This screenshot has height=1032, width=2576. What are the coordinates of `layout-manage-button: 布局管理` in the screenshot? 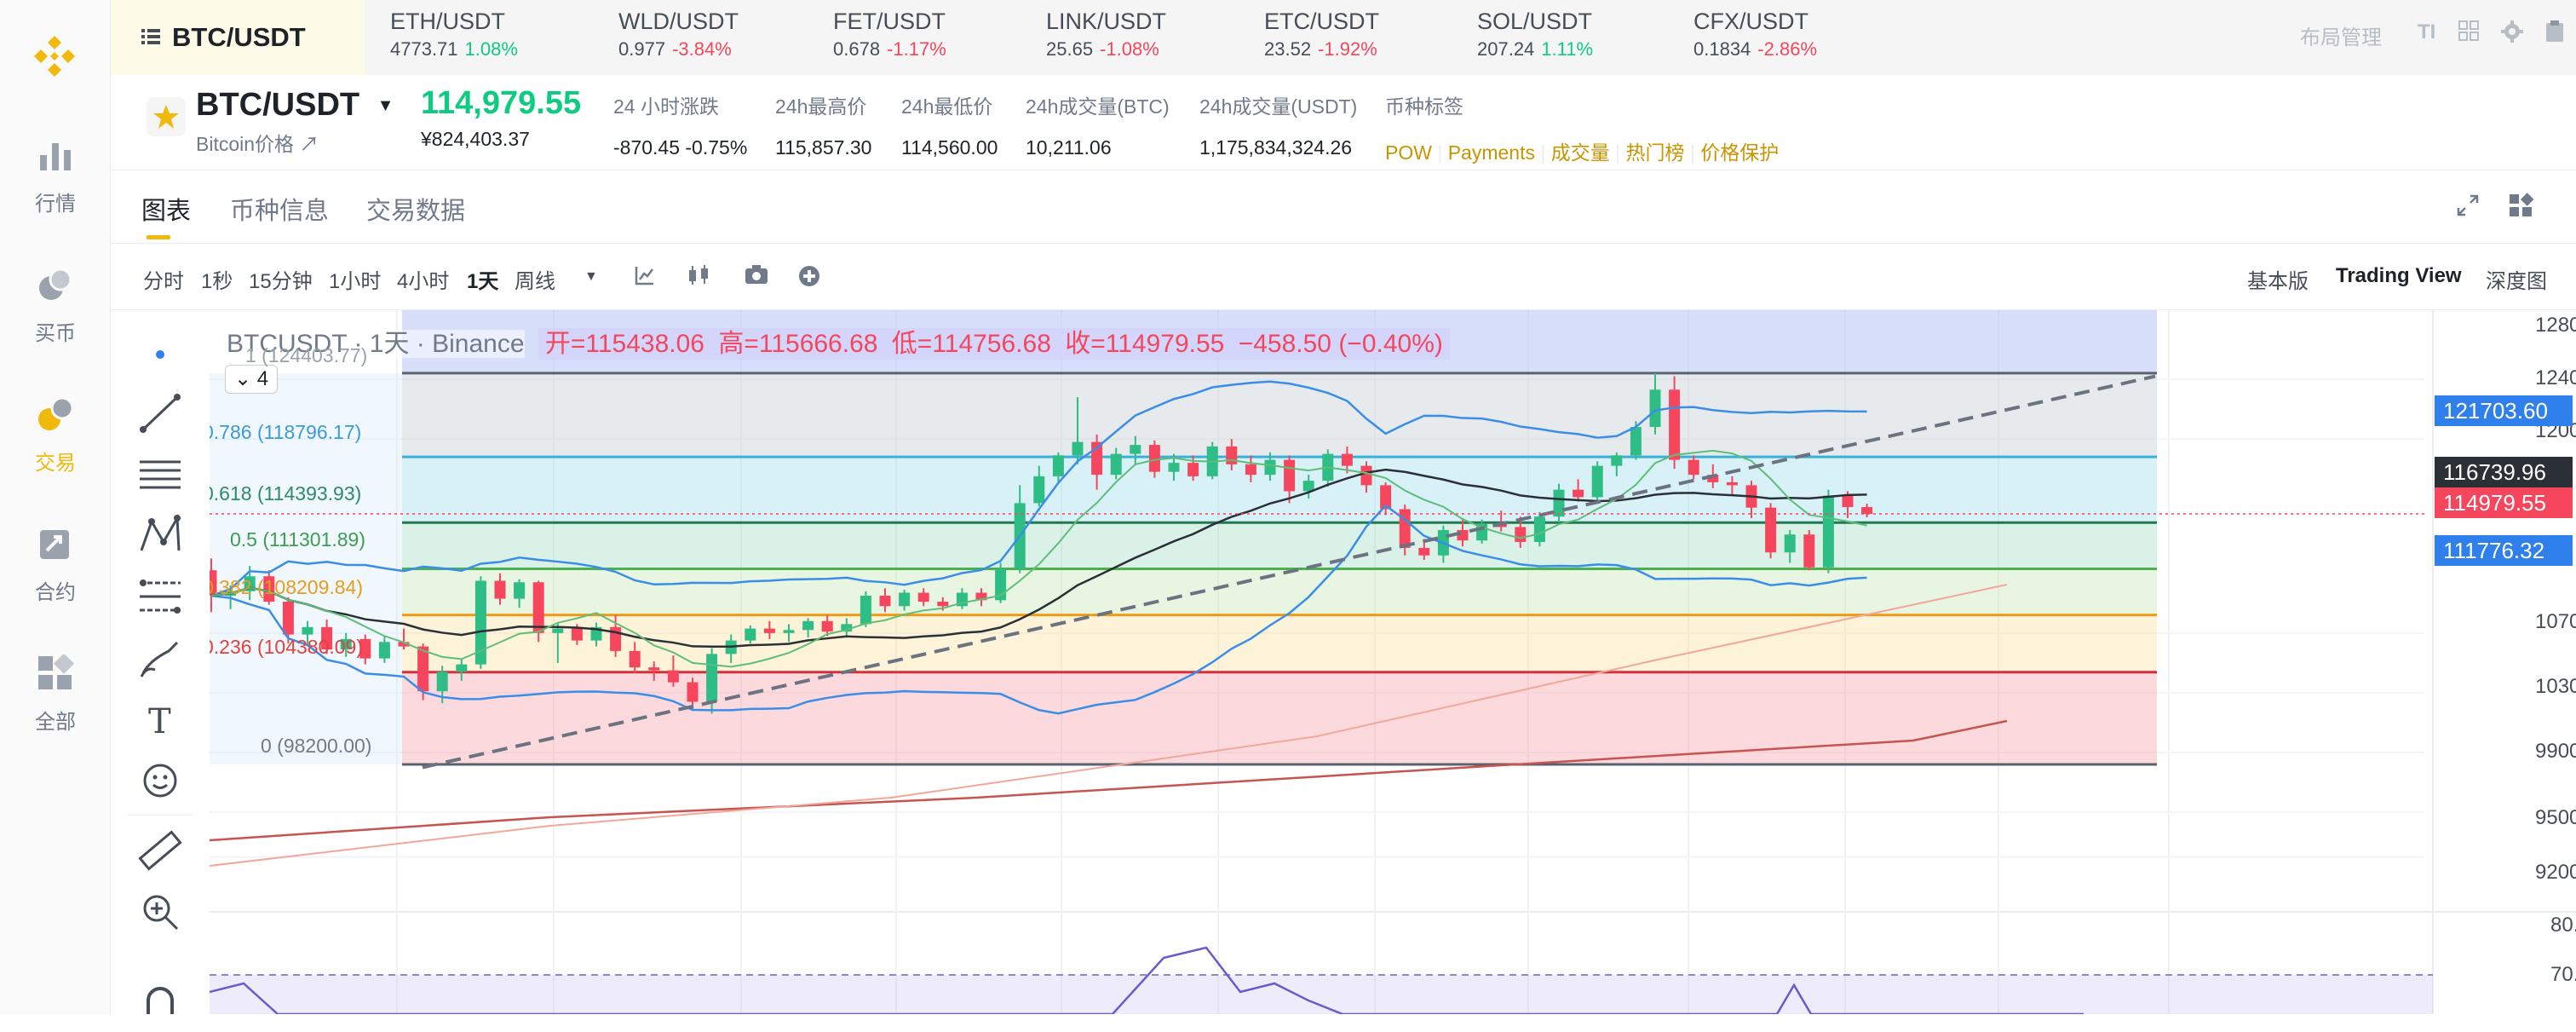 It's located at (2341, 35).